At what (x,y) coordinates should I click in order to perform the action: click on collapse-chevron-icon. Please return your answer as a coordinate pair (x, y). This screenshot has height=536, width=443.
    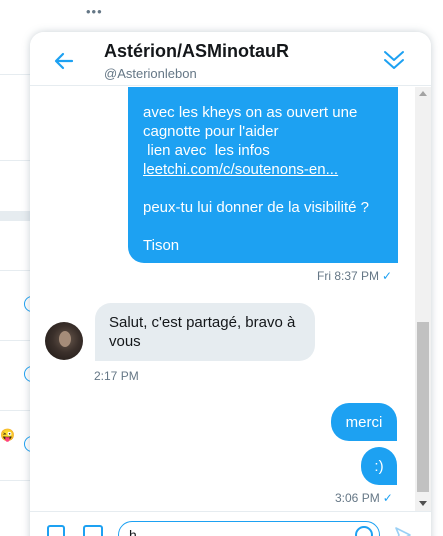
    Looking at the image, I should click on (394, 60).